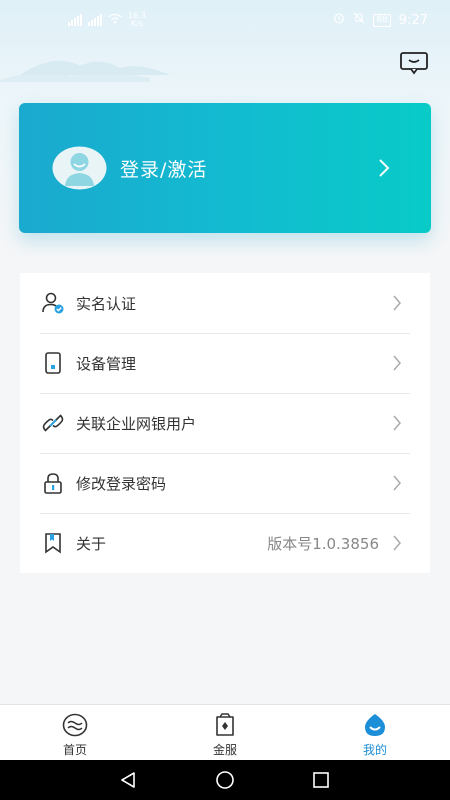 This screenshot has width=450, height=800. I want to click on me-icon, so click(375, 725).